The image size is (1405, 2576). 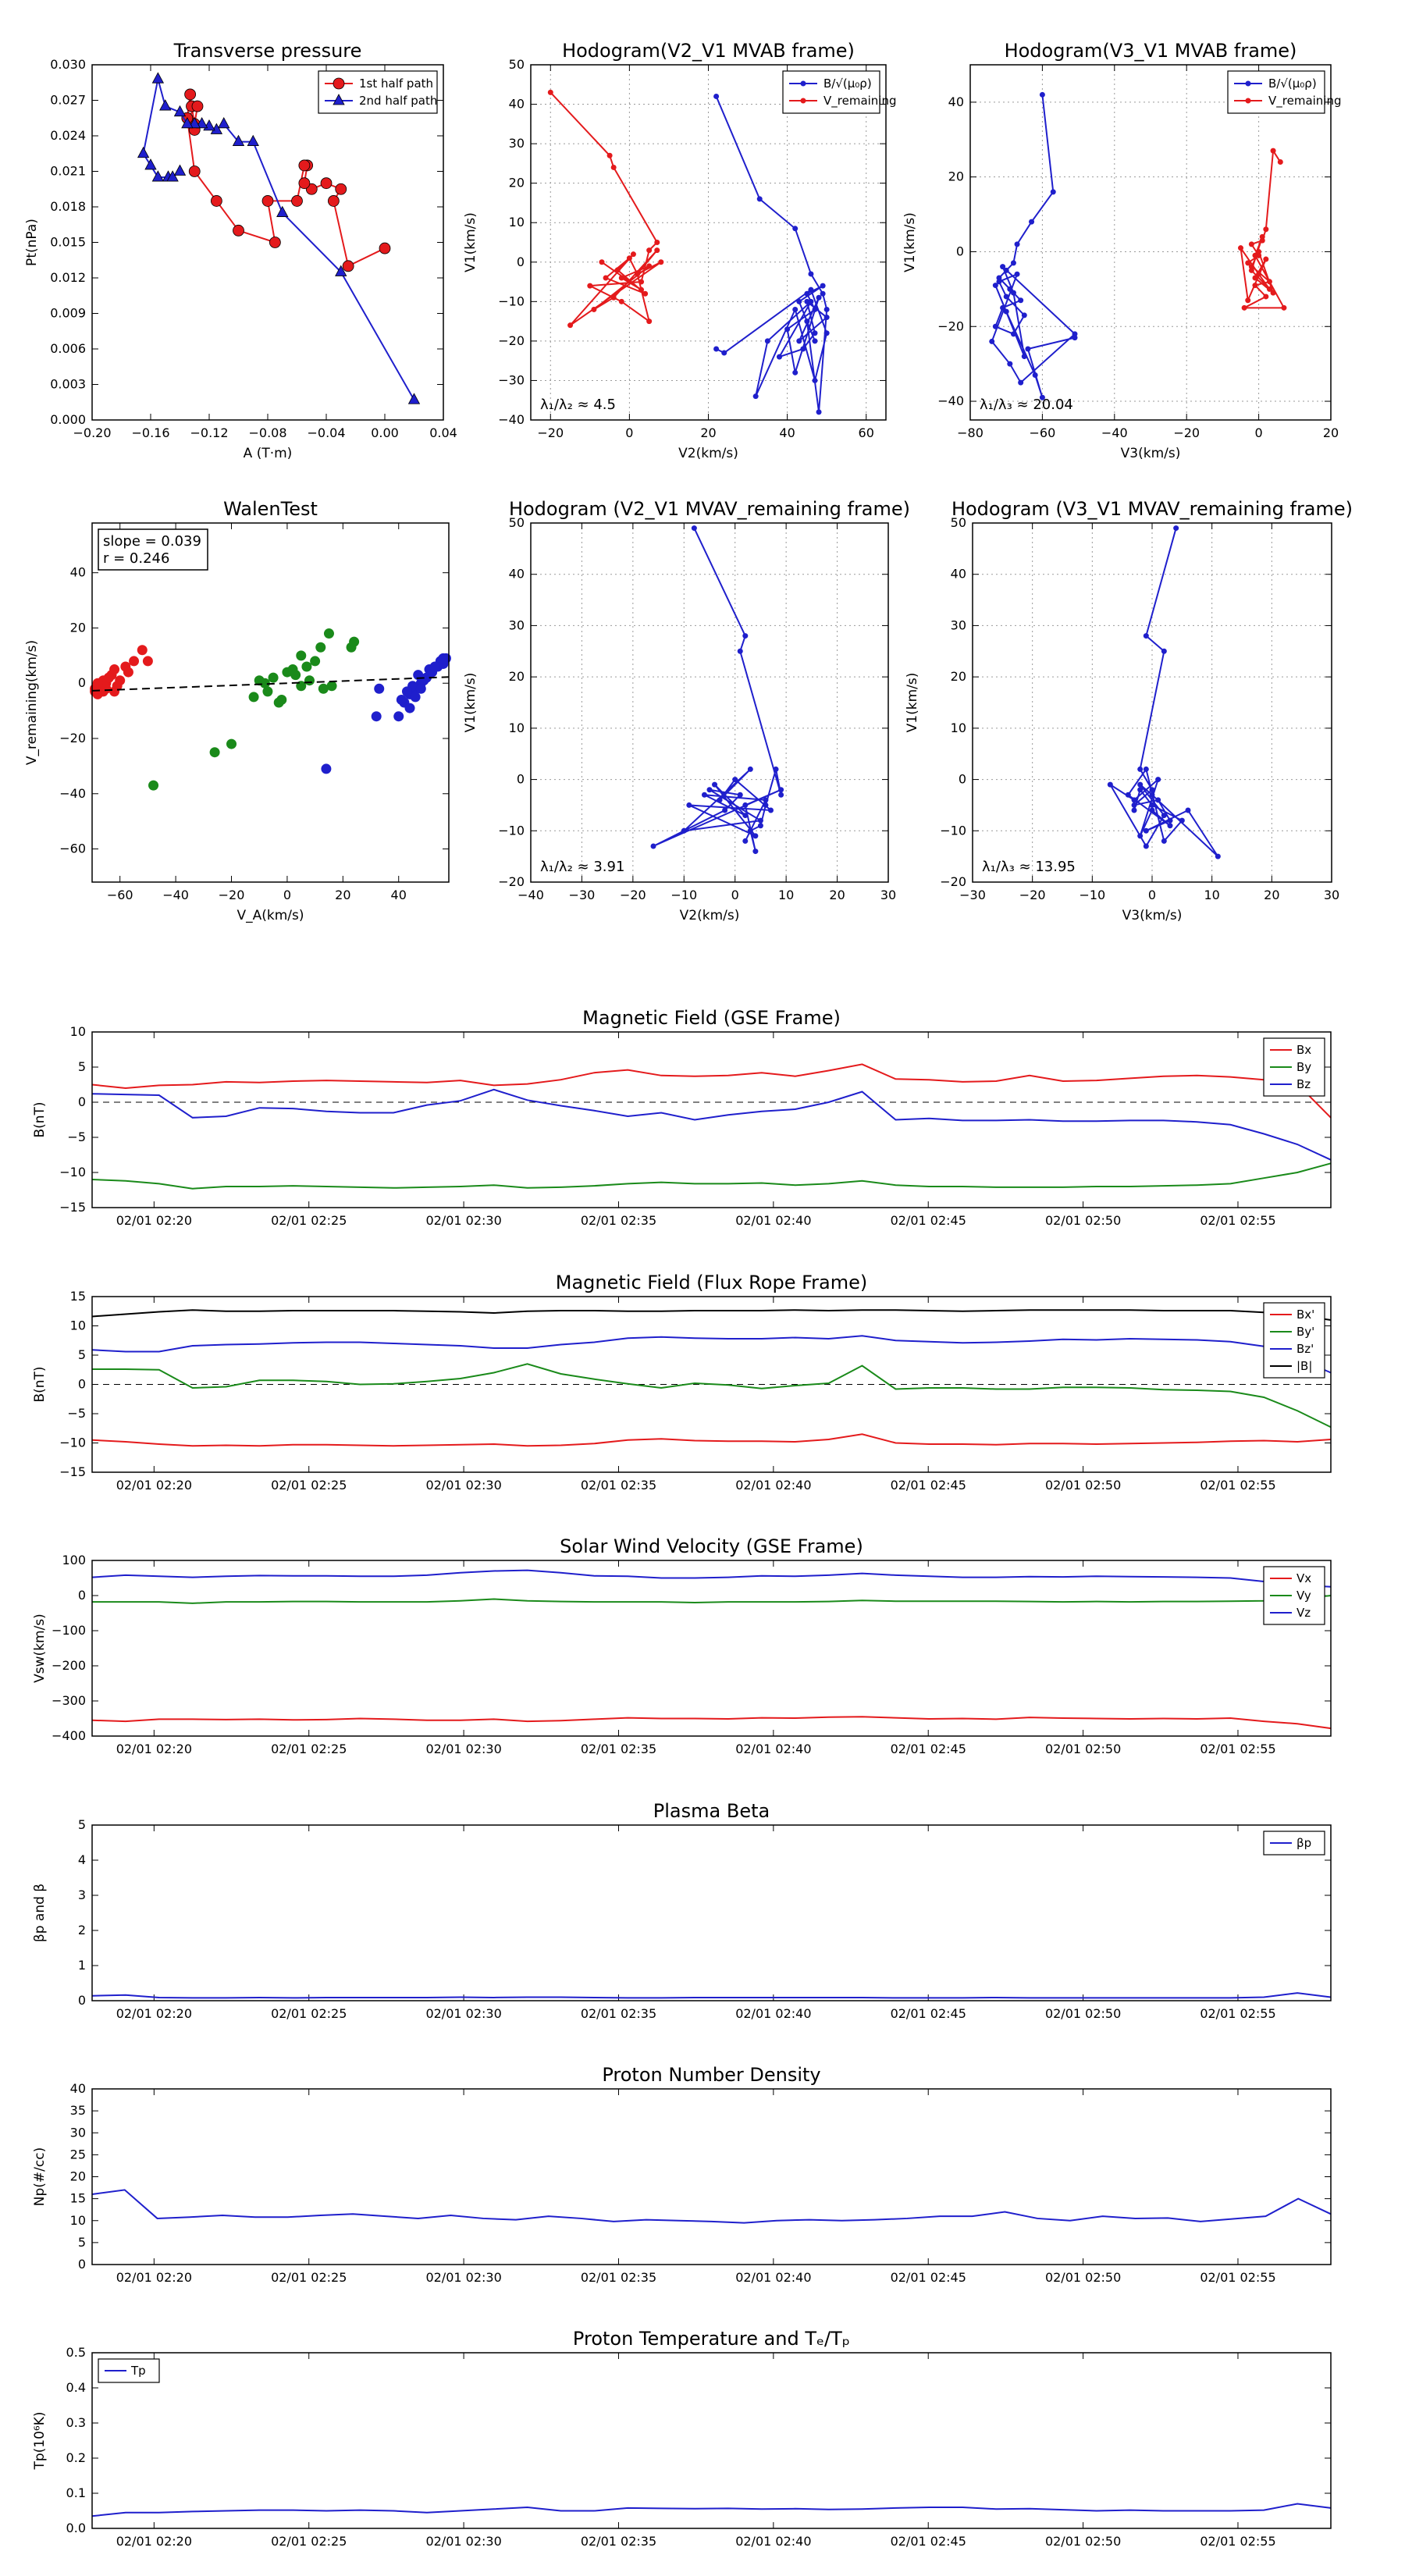 I want to click on y-tick-label: 0.5, so click(x=76, y=2352).